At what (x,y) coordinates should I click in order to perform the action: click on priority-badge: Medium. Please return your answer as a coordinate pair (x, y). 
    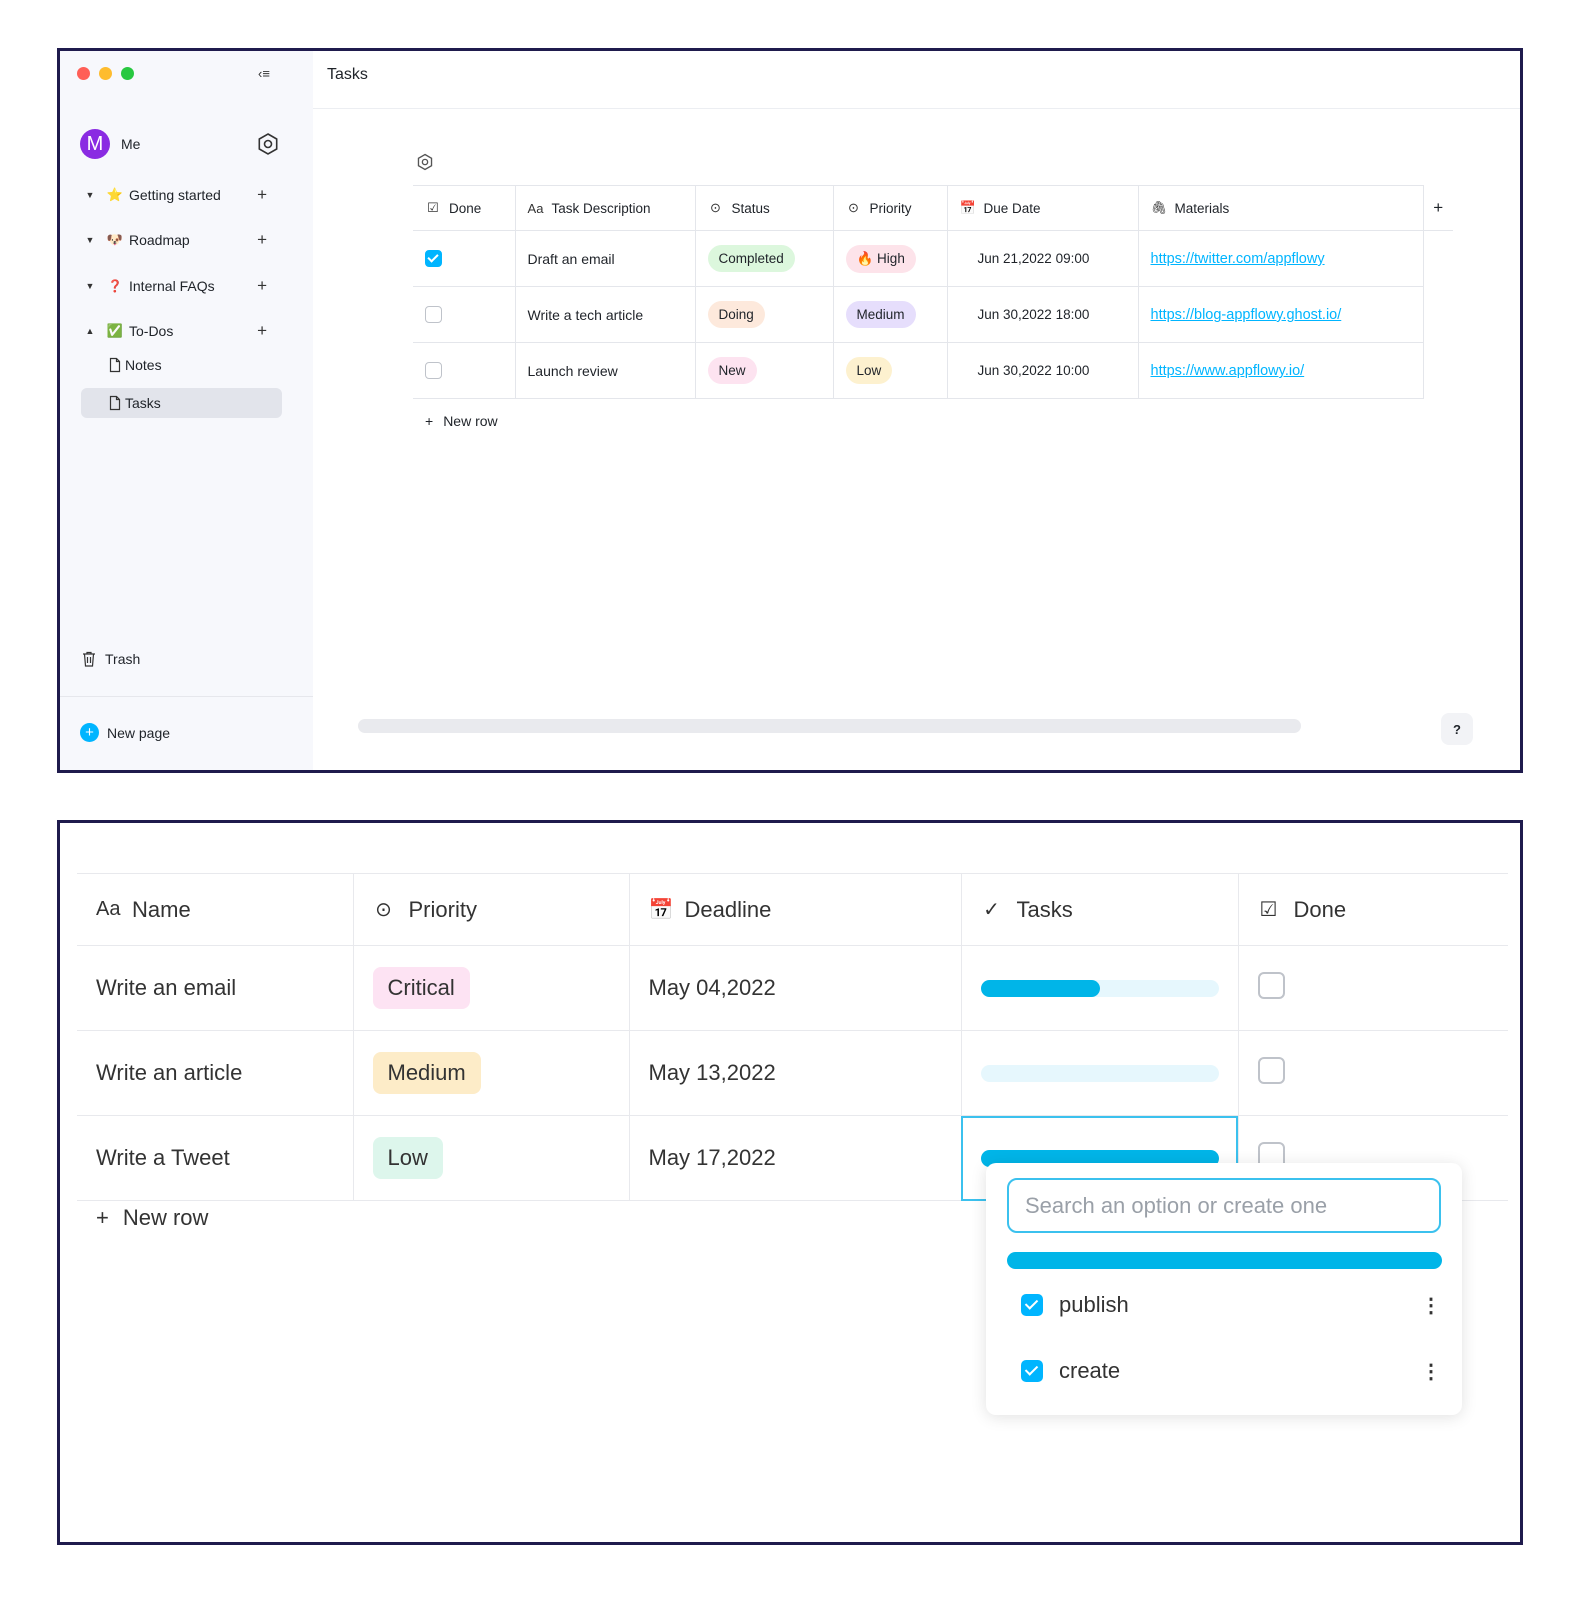
    Looking at the image, I should click on (426, 1073).